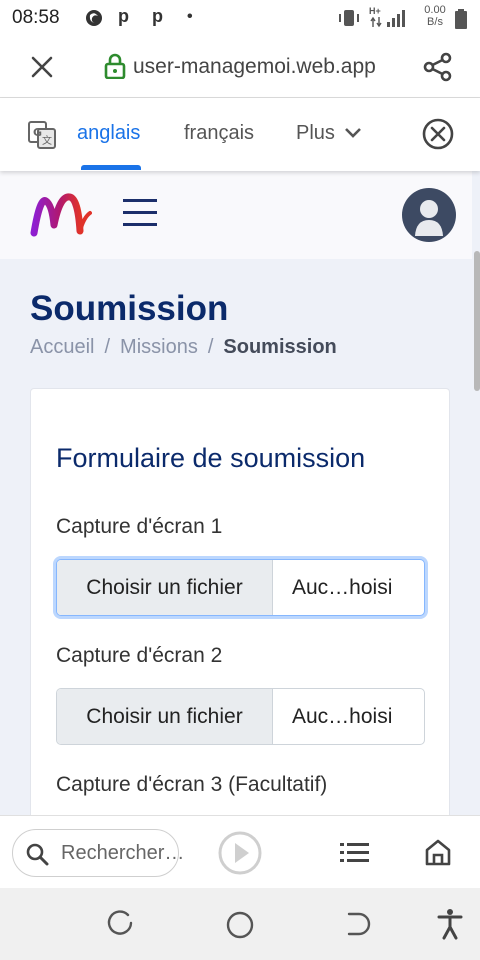 Image resolution: width=480 pixels, height=960 pixels. I want to click on play-icon, so click(240, 853).